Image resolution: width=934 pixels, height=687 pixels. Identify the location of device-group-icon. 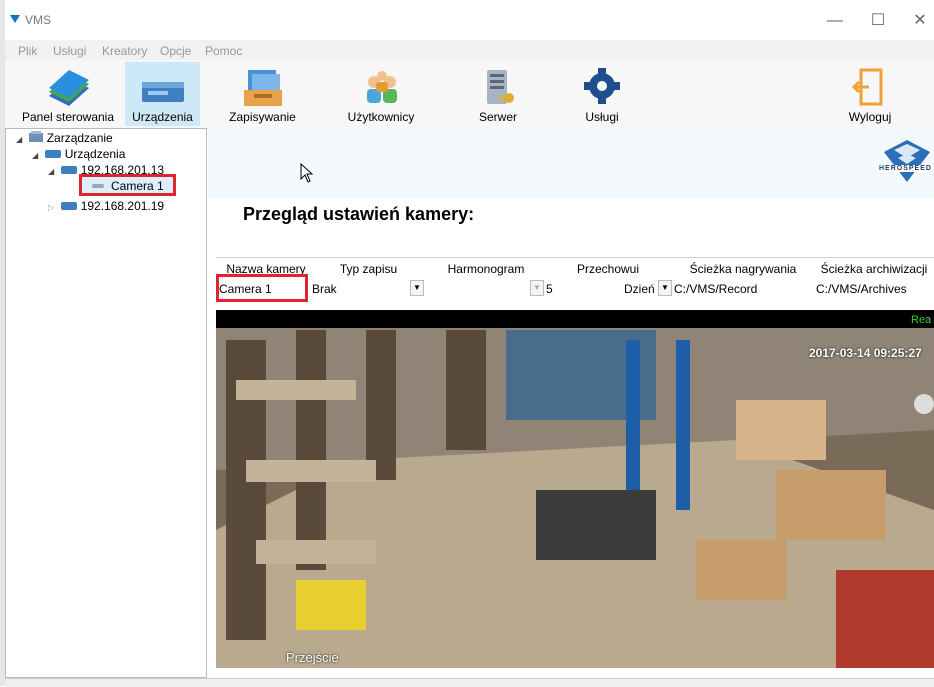
(53, 154).